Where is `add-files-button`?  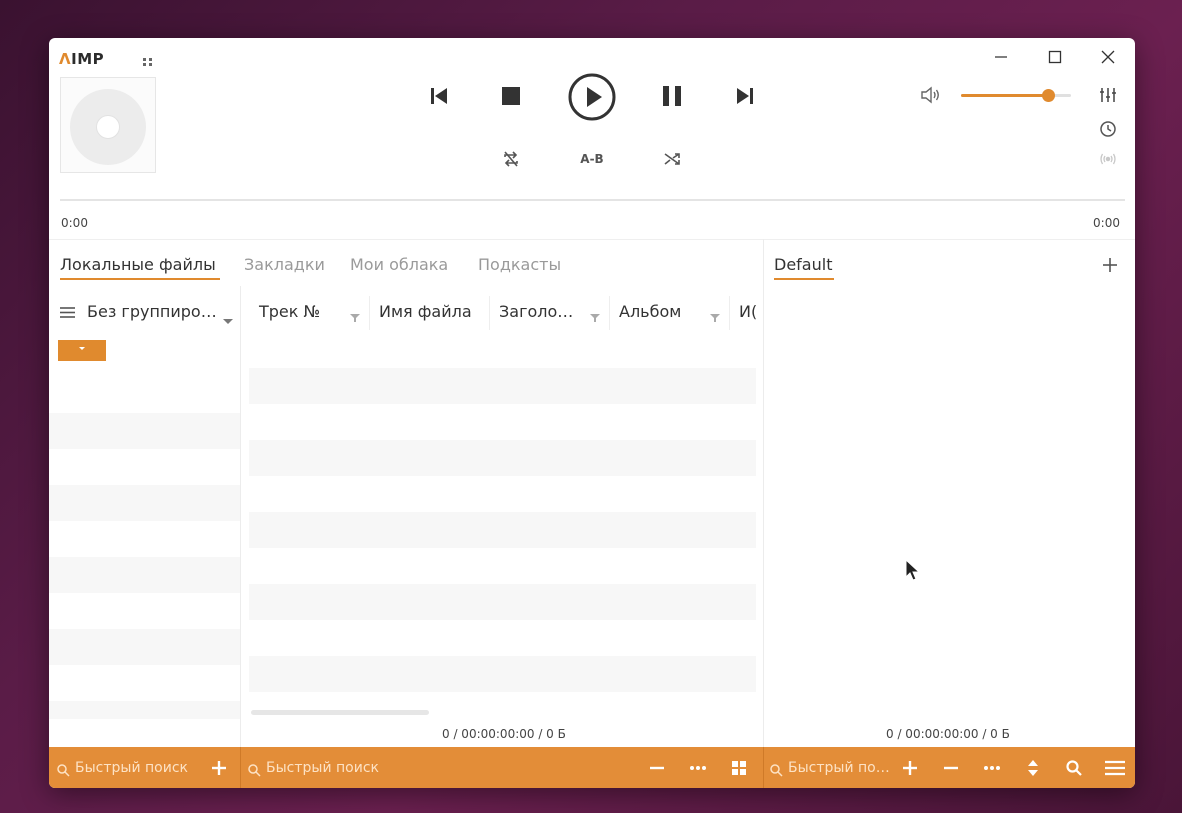 add-files-button is located at coordinates (910, 768).